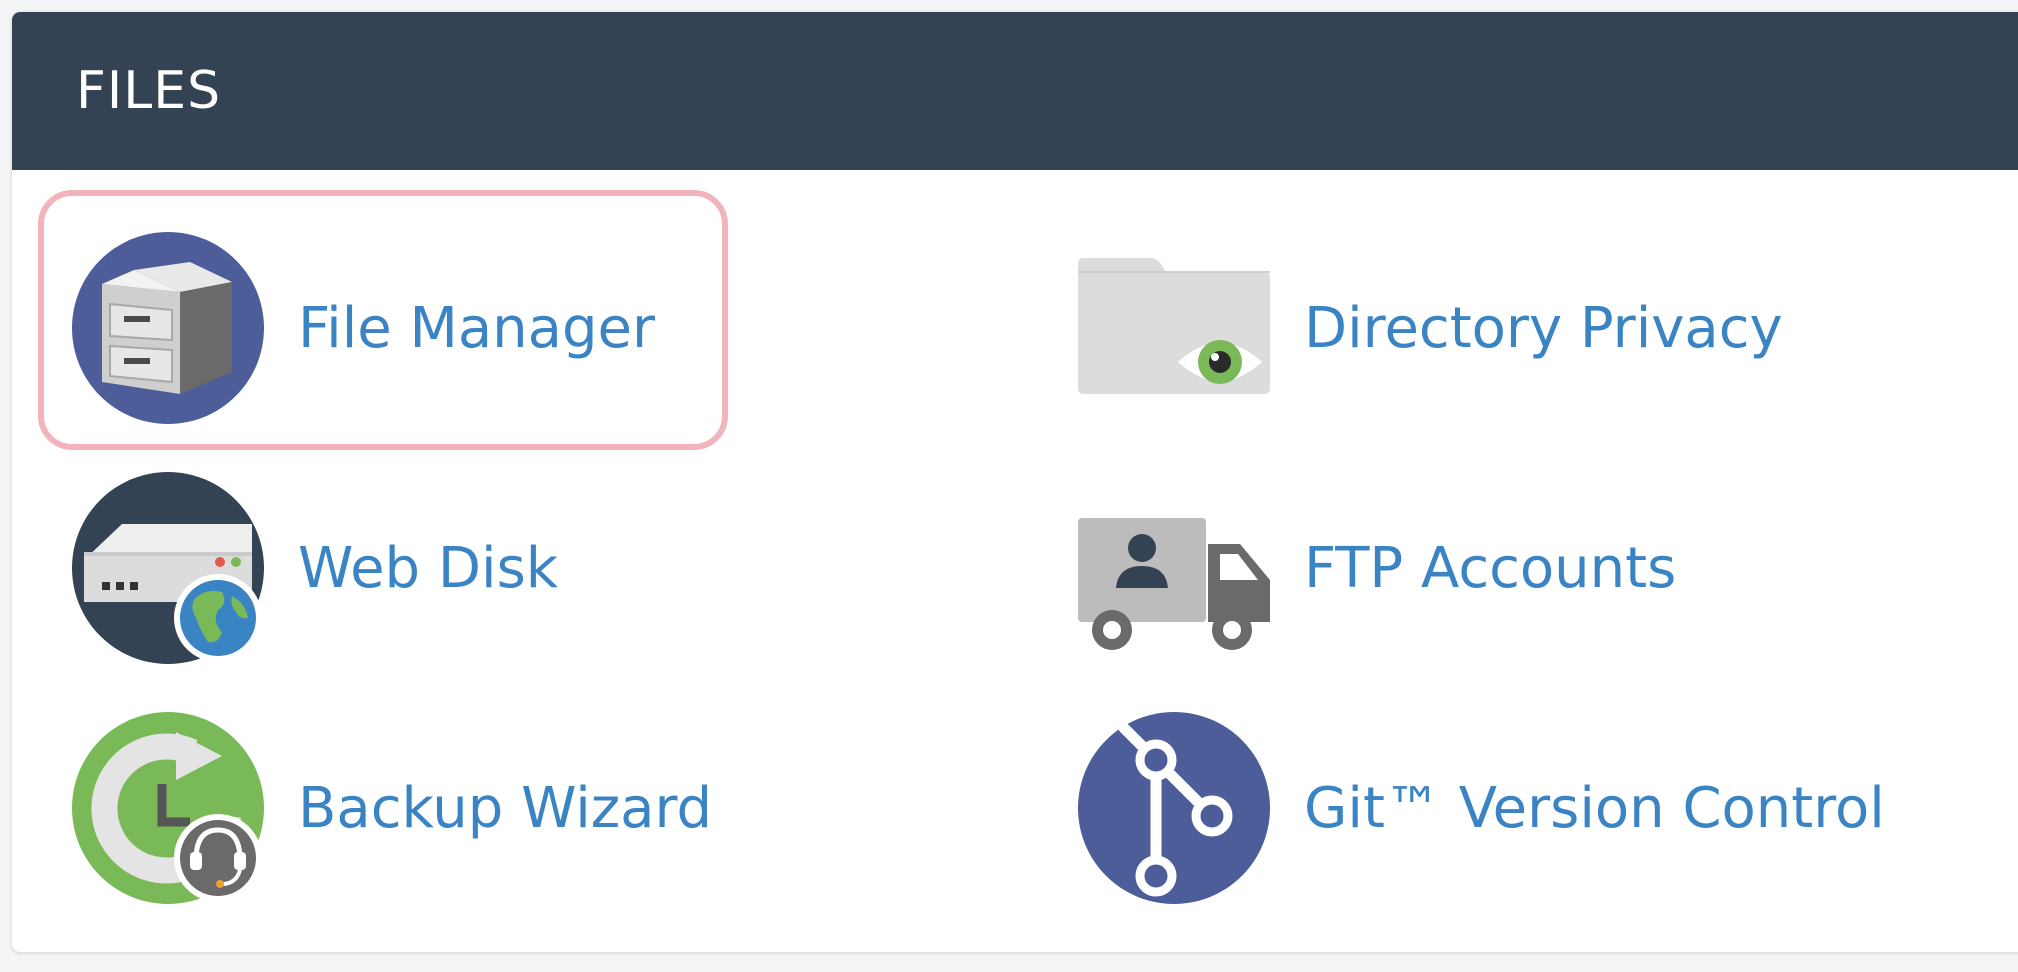  What do you see at coordinates (1543, 328) in the screenshot?
I see `directory-privacy-label: Directory Privacy` at bounding box center [1543, 328].